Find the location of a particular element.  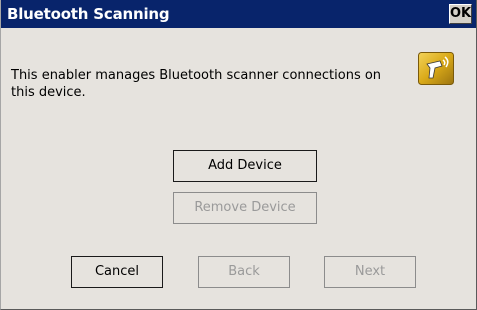

cancel-button: Cancel is located at coordinates (117, 272).